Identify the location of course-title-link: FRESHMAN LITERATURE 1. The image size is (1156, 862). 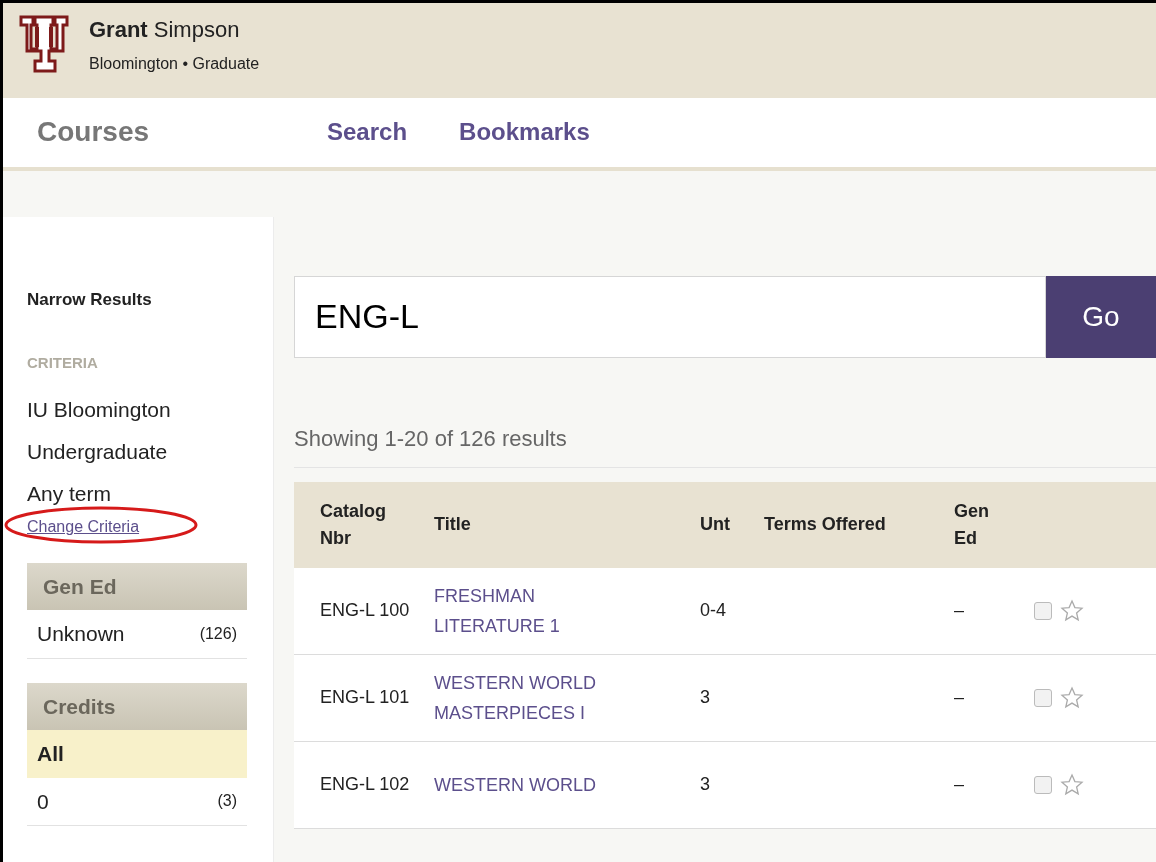
(567, 610).